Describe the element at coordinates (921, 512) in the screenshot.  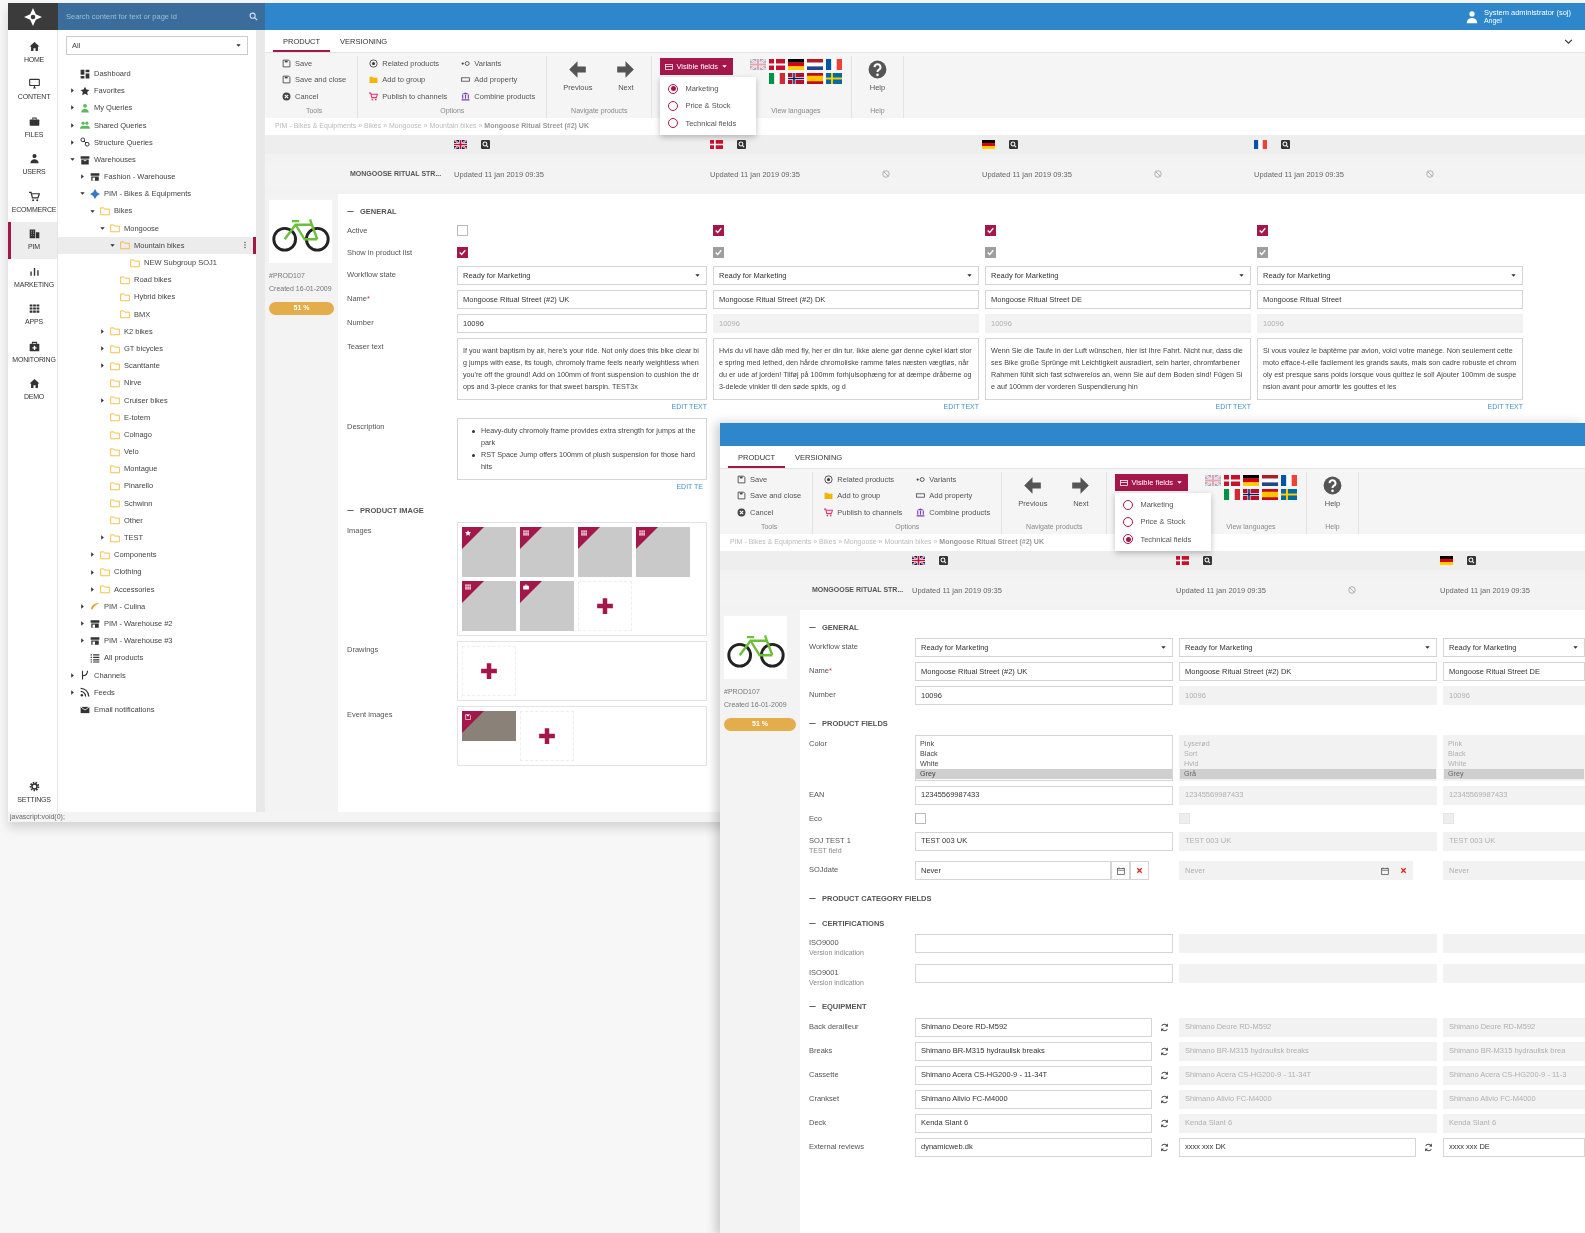
I see `bank-icon` at that location.